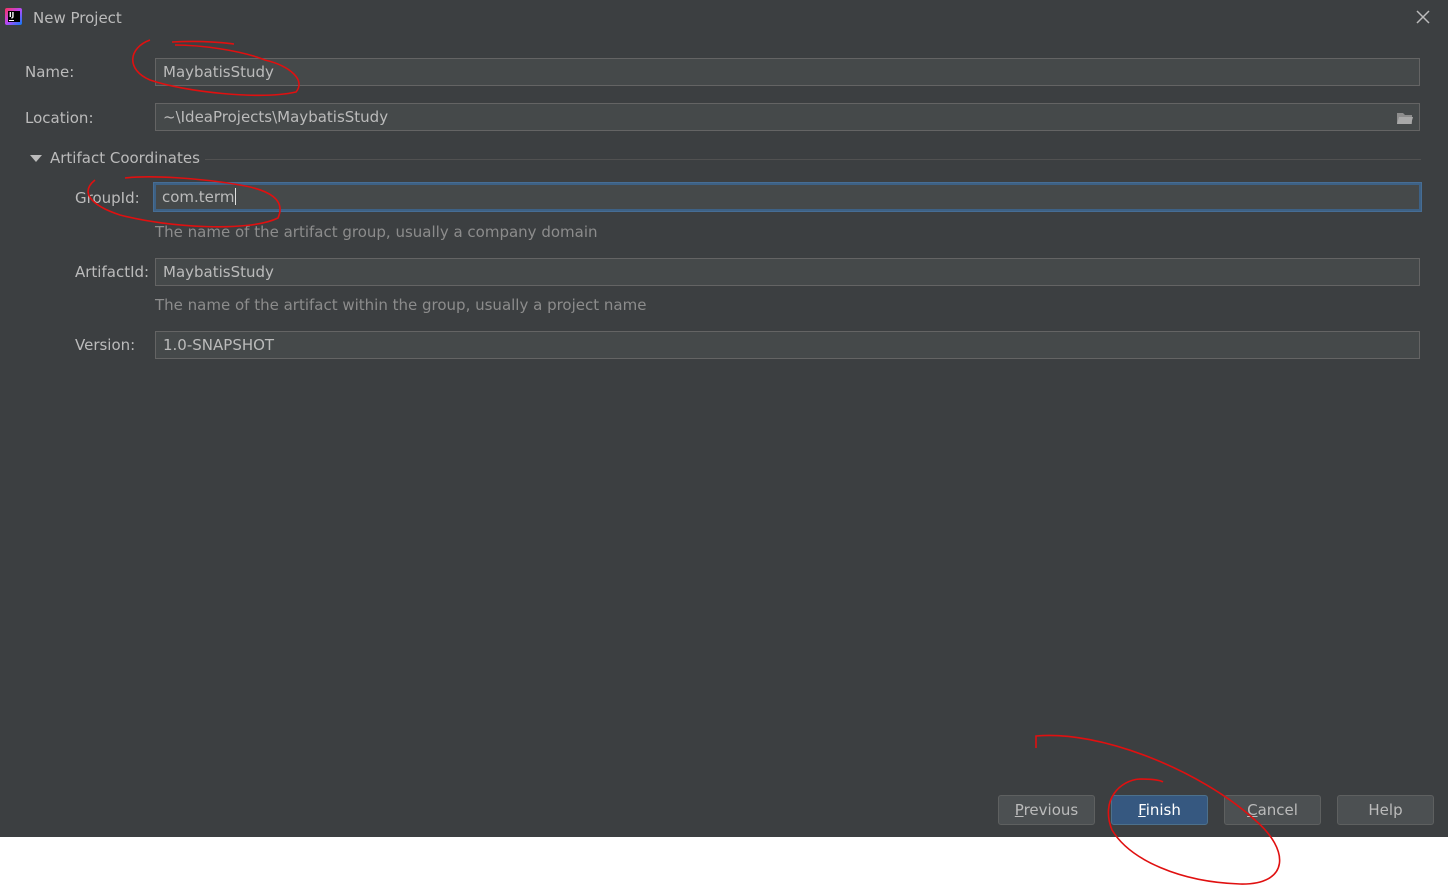 The image size is (1448, 886). Describe the element at coordinates (1159, 810) in the screenshot. I see `finish-button: Finish` at that location.